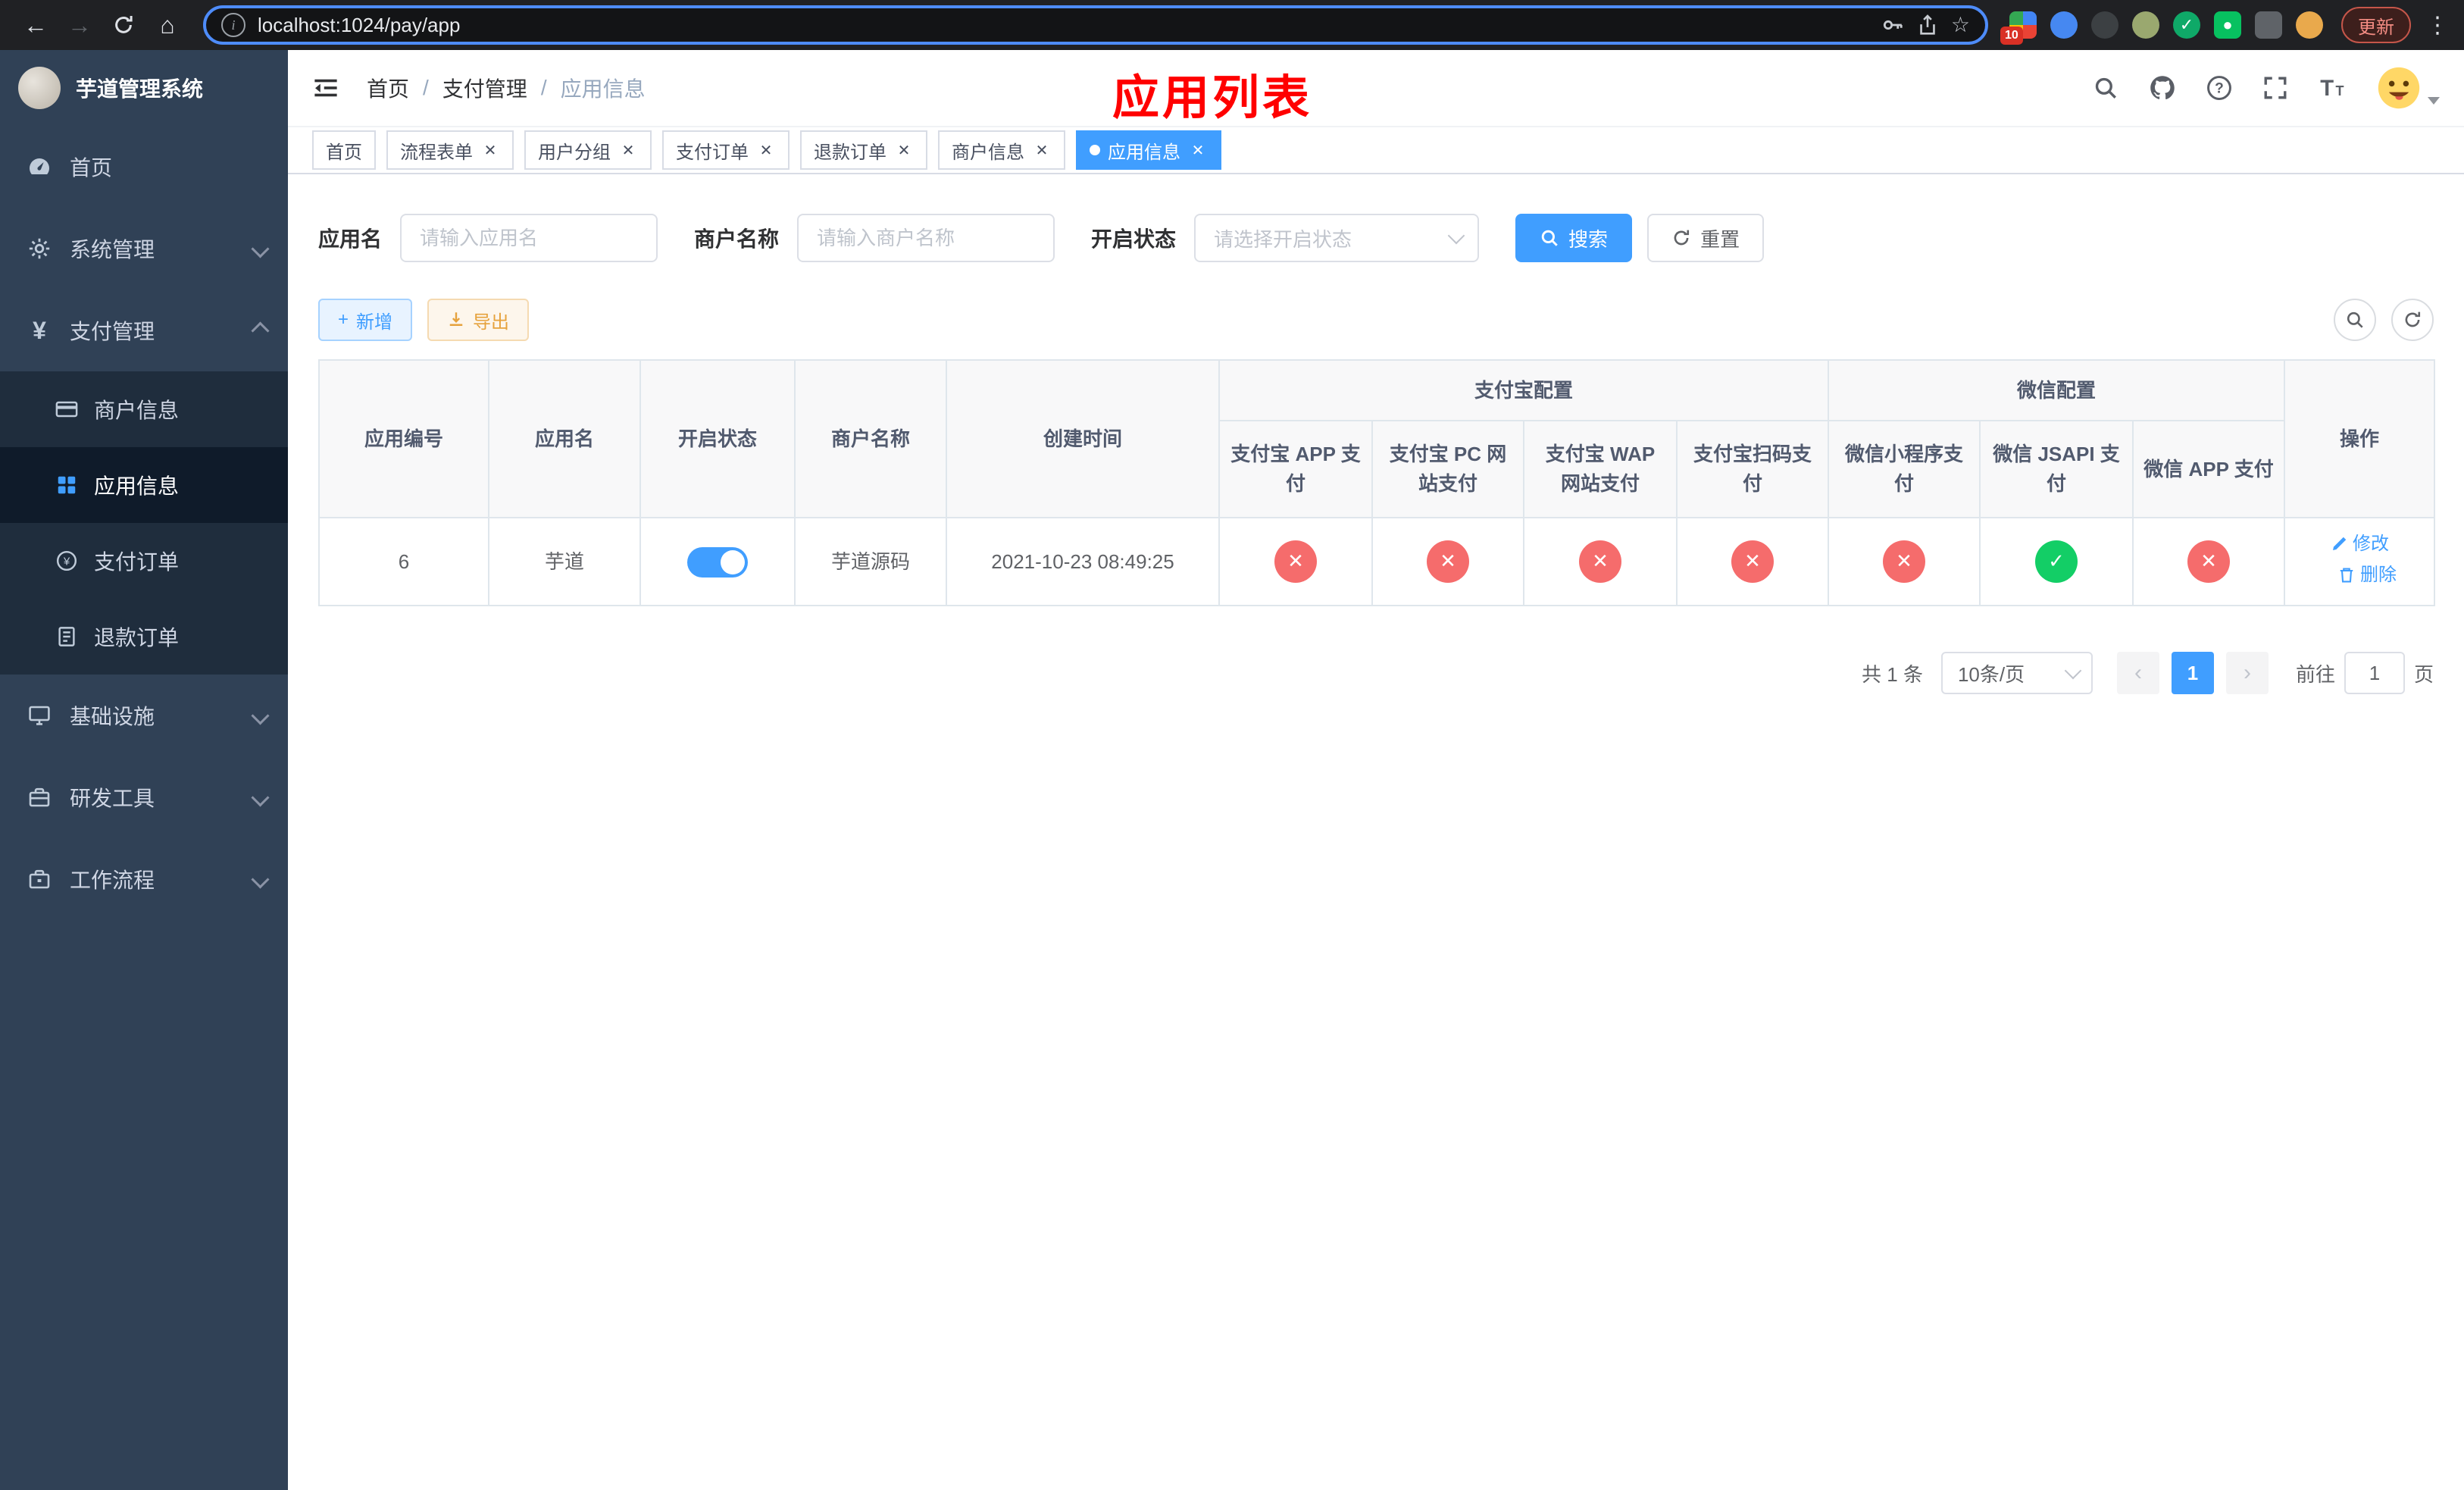  I want to click on goto-page-input, so click(2374, 673).